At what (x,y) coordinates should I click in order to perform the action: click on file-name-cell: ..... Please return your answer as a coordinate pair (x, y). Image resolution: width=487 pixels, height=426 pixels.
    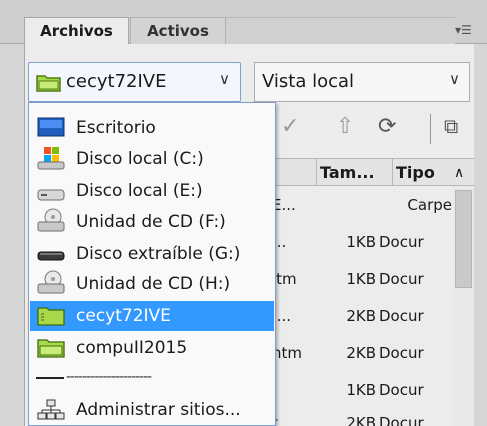
    Looking at the image, I should click on (295, 316).